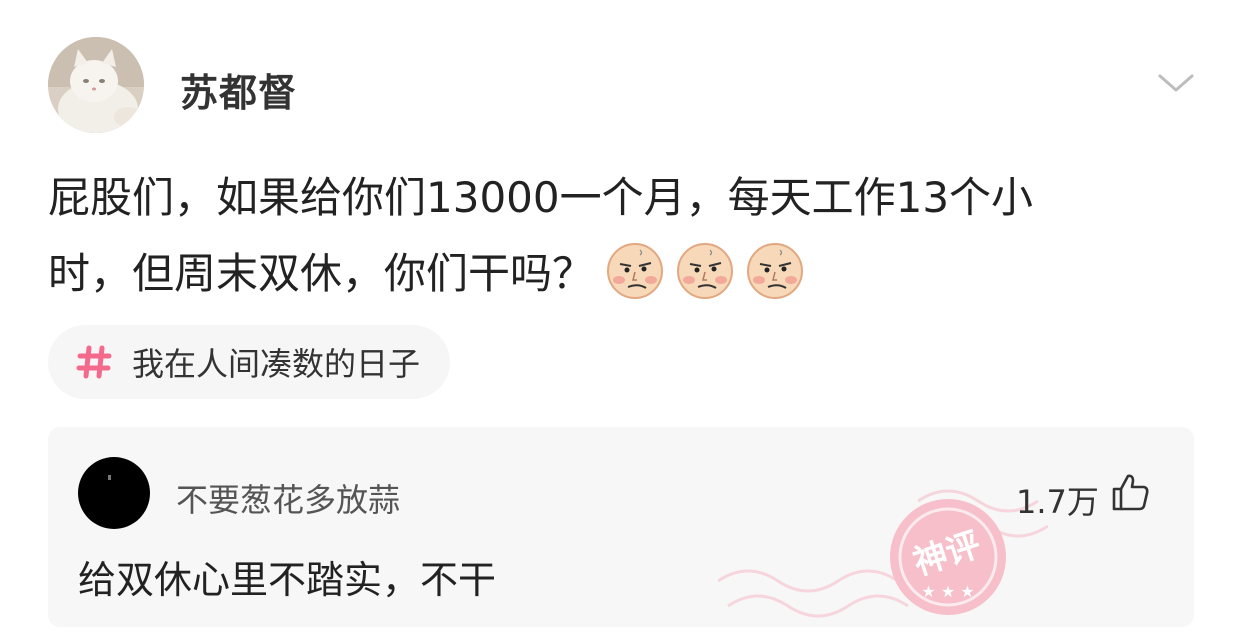  What do you see at coordinates (276, 364) in the screenshot?
I see `topic-label: 我在人间凑数的日子` at bounding box center [276, 364].